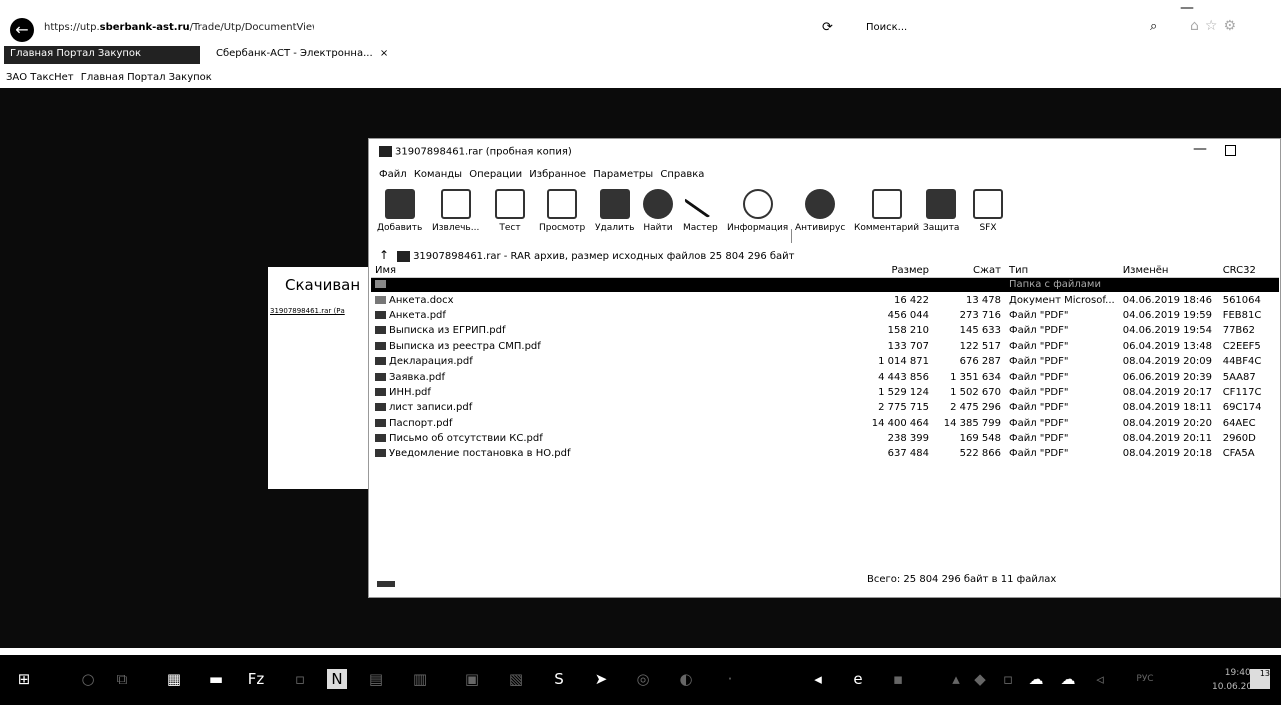  What do you see at coordinates (562, 204) in the screenshot?
I see `view-icon` at bounding box center [562, 204].